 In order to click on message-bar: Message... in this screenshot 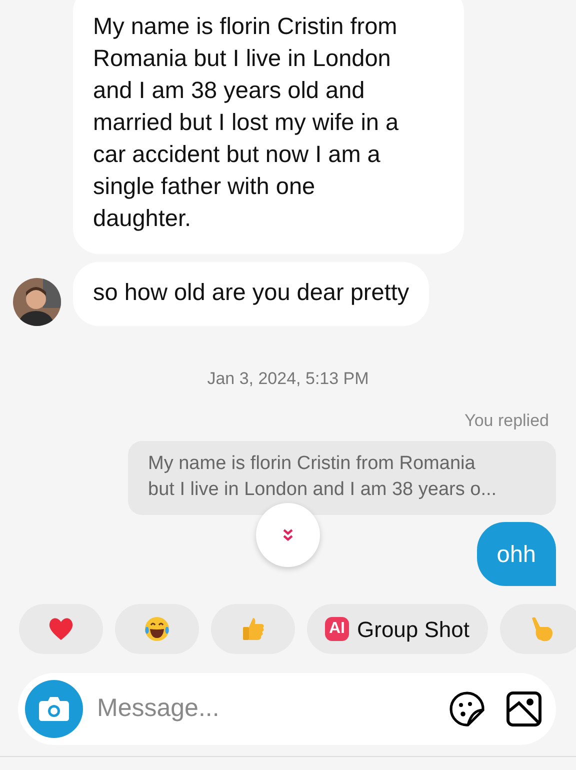, I will do `click(287, 709)`.